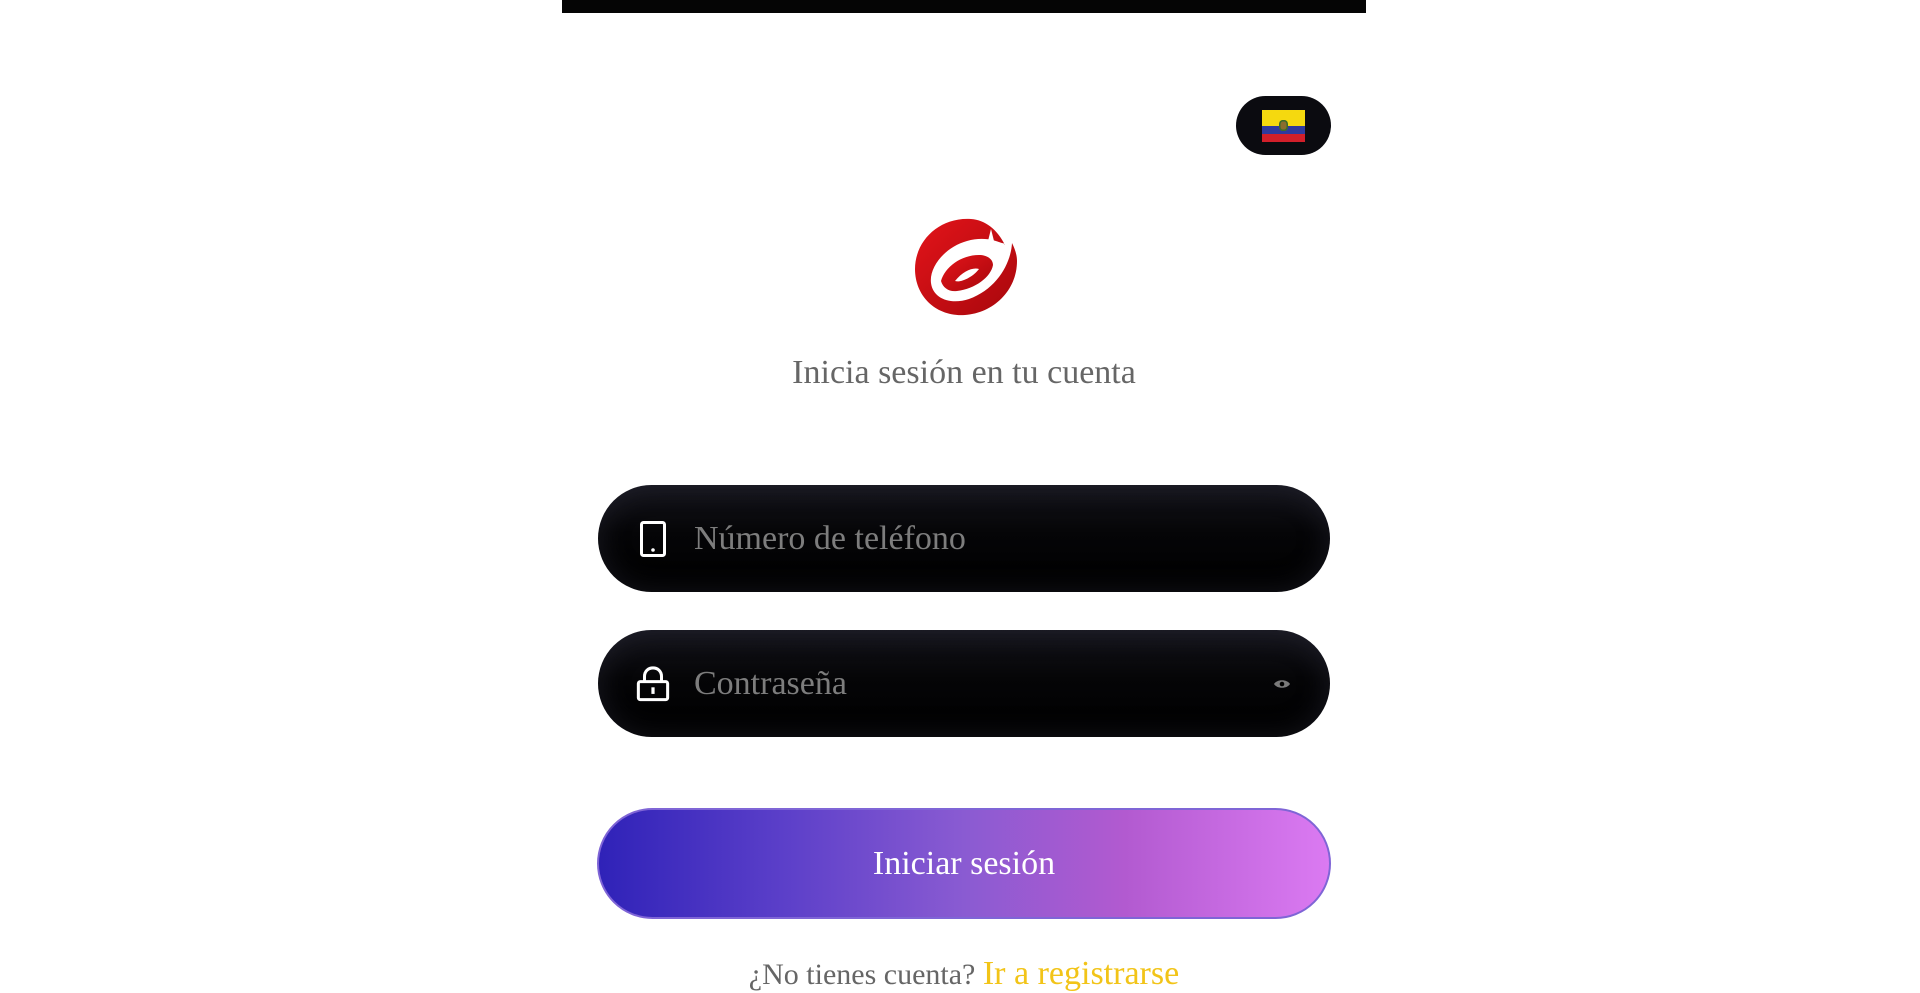 The width and height of the screenshot is (1920, 993). I want to click on language-selector-button, so click(1283, 125).